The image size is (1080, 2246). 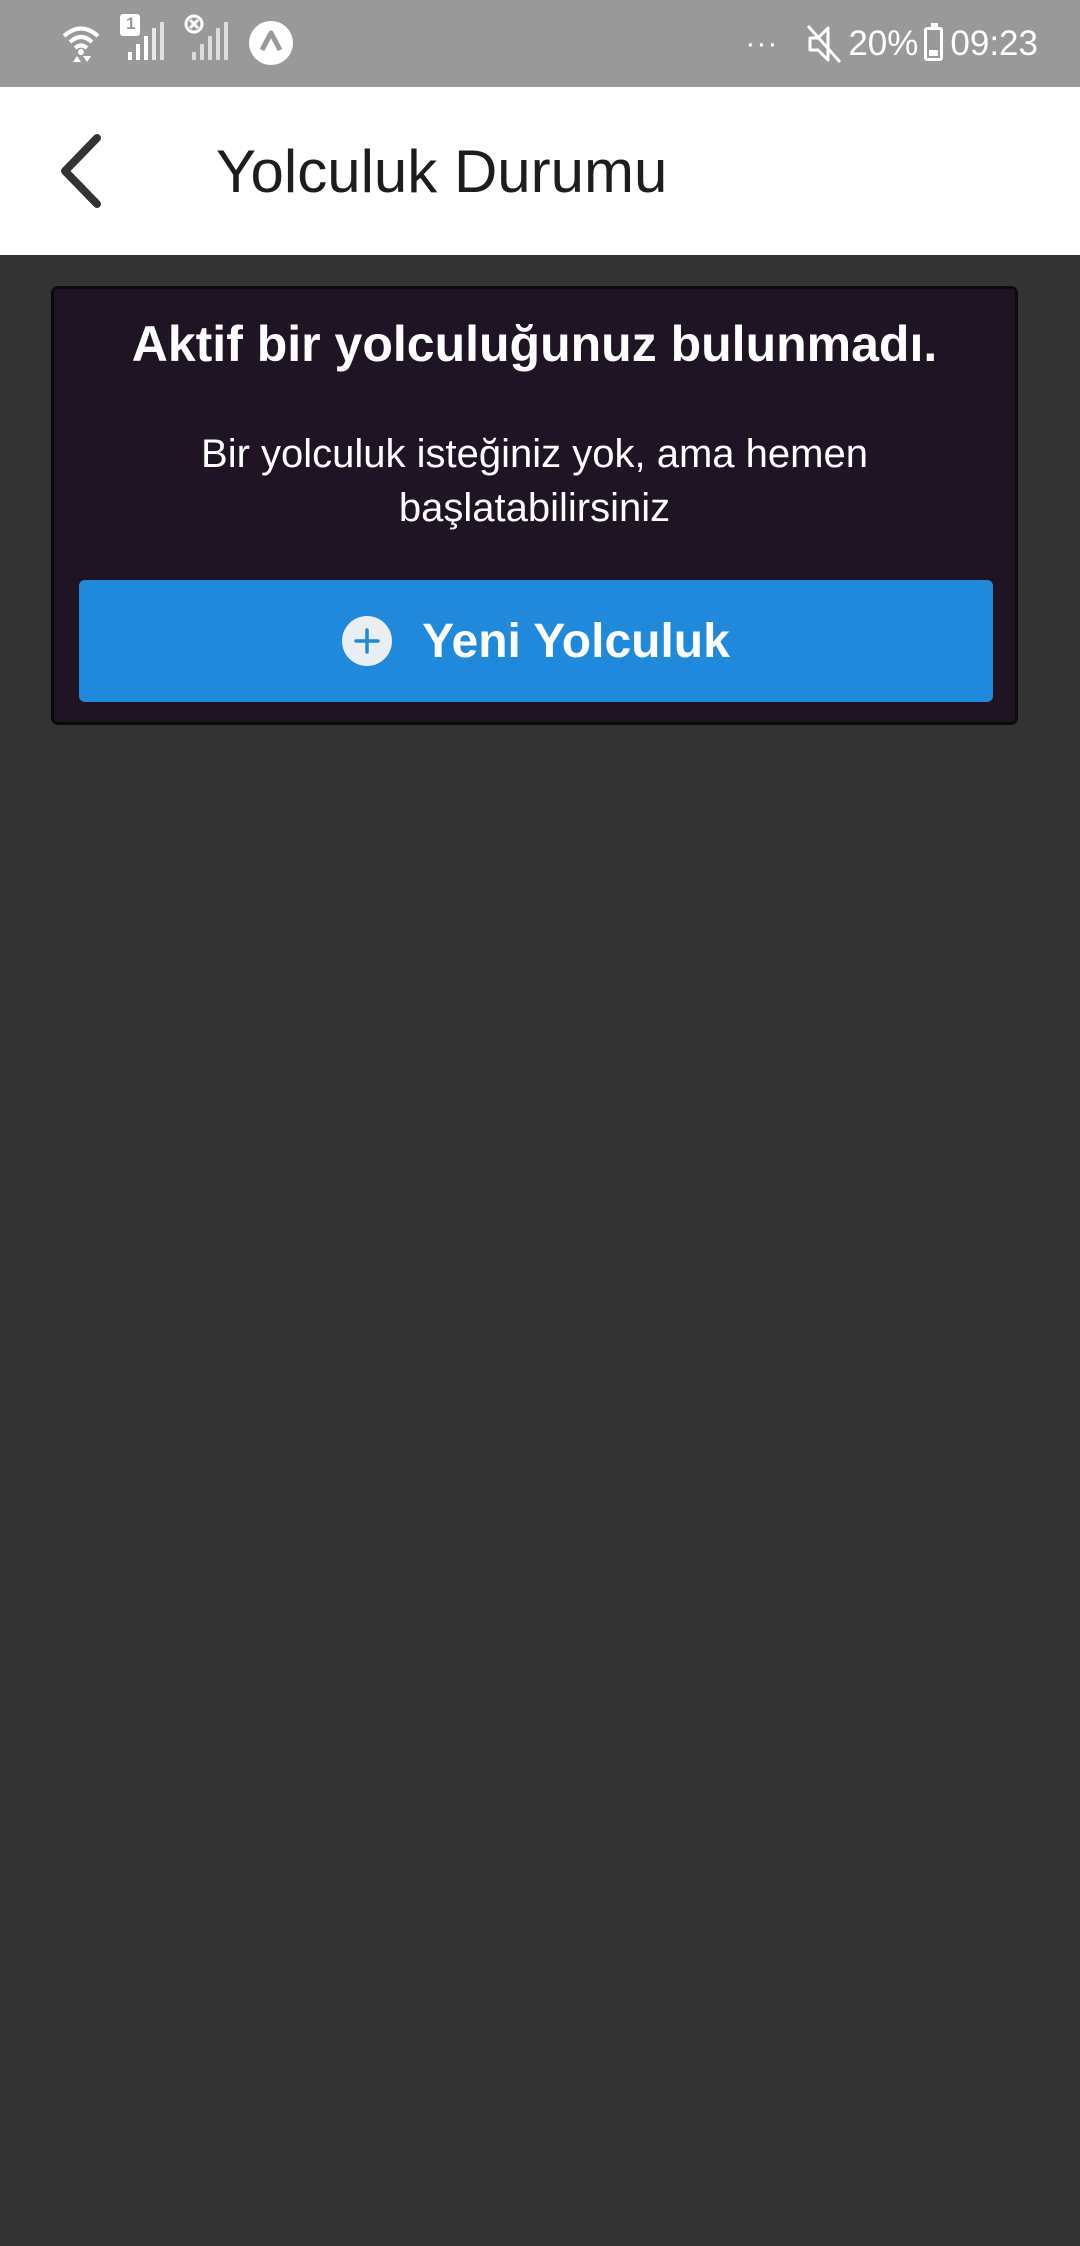 I want to click on app-notification-icon, so click(x=271, y=43).